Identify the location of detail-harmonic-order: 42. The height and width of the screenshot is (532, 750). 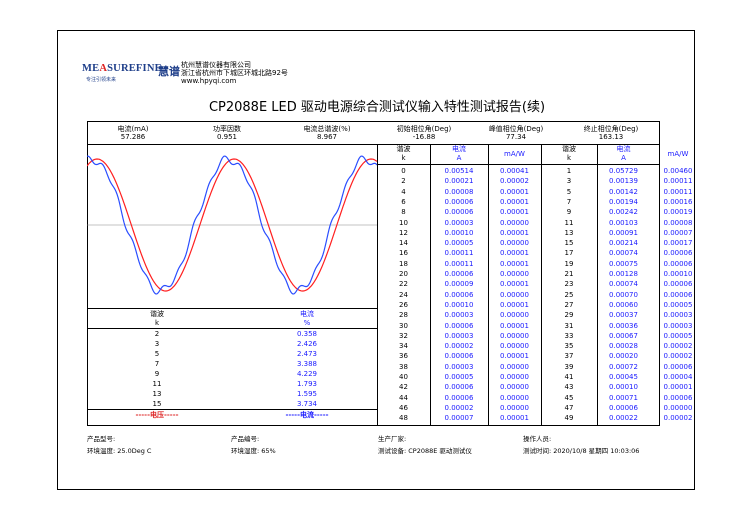
(403, 387).